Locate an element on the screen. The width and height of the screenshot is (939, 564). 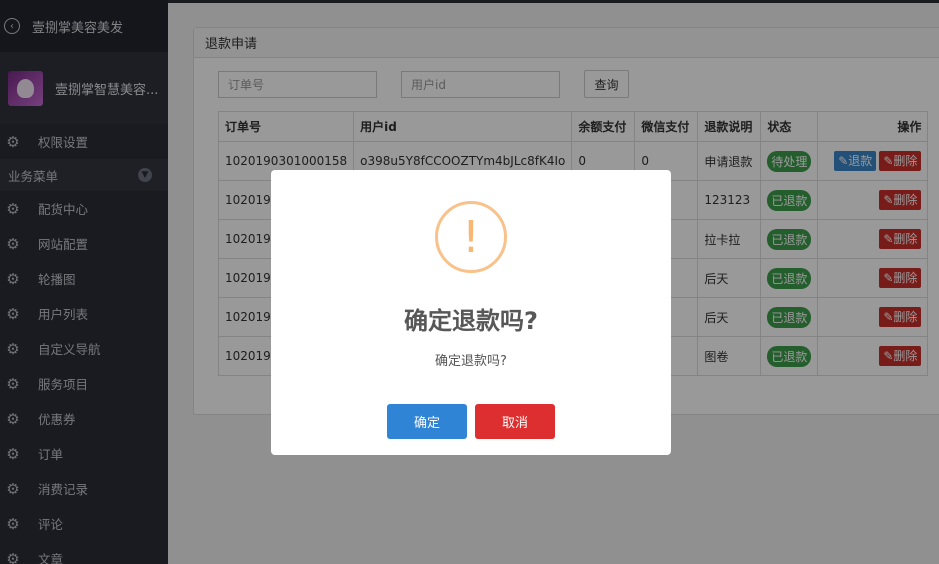
cancel-button: 取消 is located at coordinates (515, 421).